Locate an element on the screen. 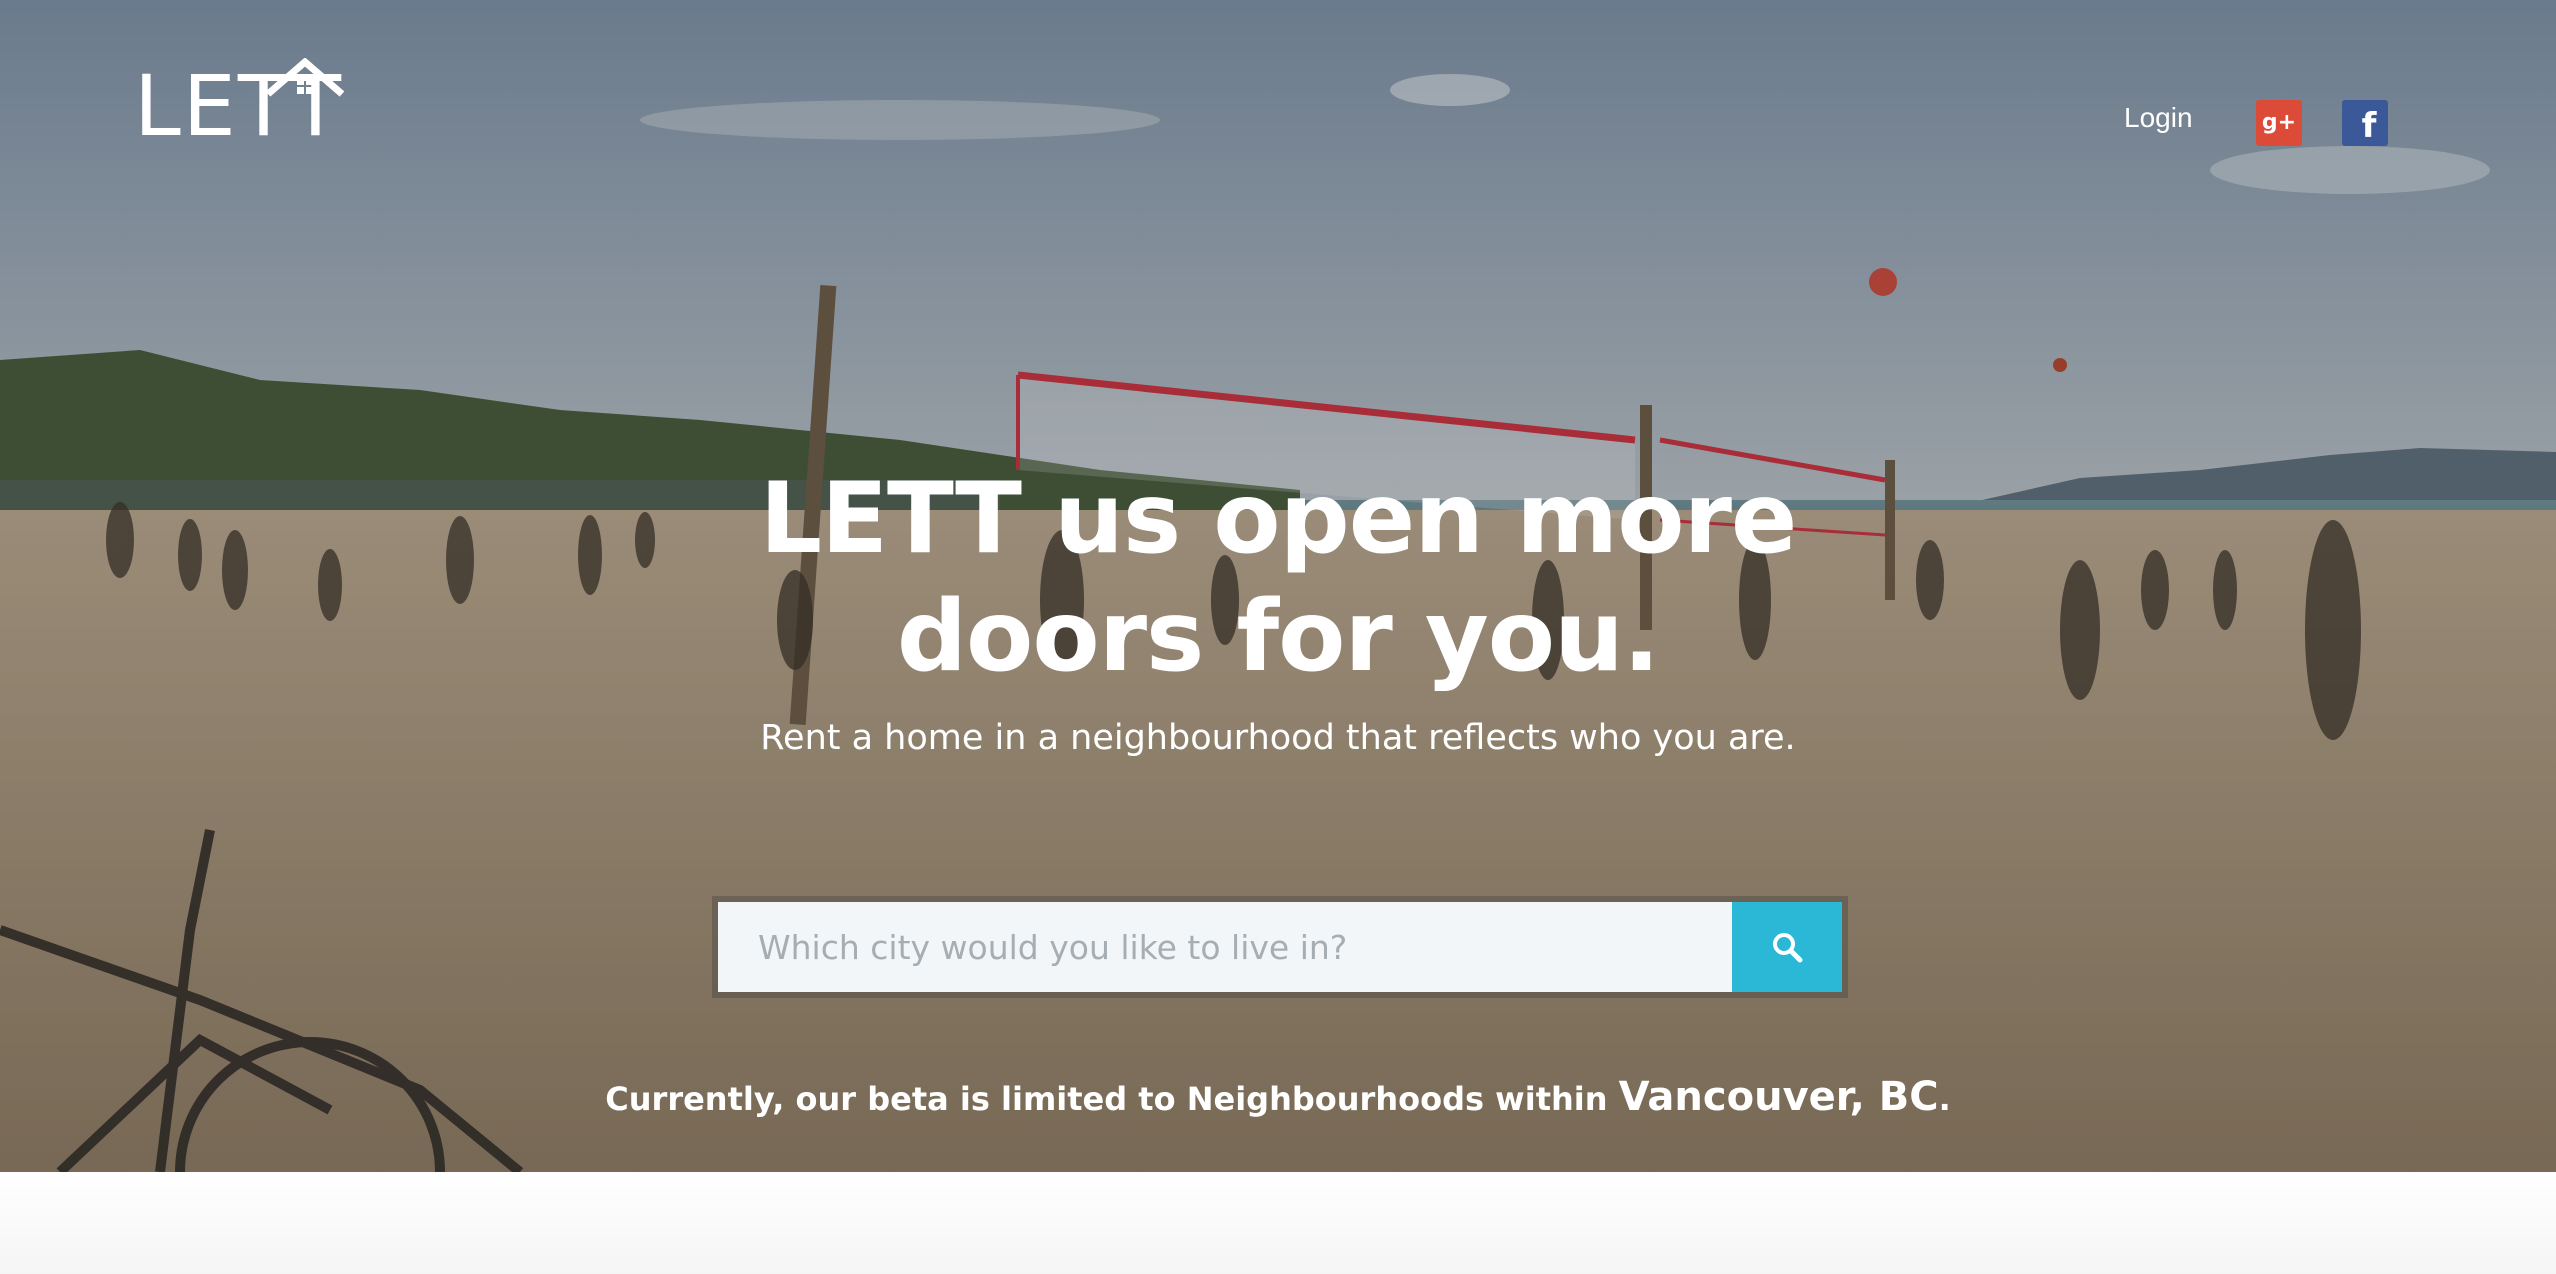  google-plus-icon: g+ is located at coordinates (2279, 123).